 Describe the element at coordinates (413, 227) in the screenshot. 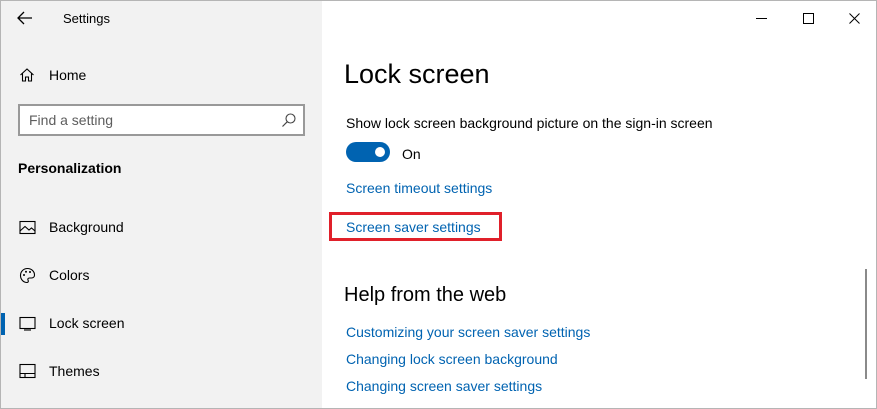

I see `screen-saver-settings-link: Screen saver settings` at that location.